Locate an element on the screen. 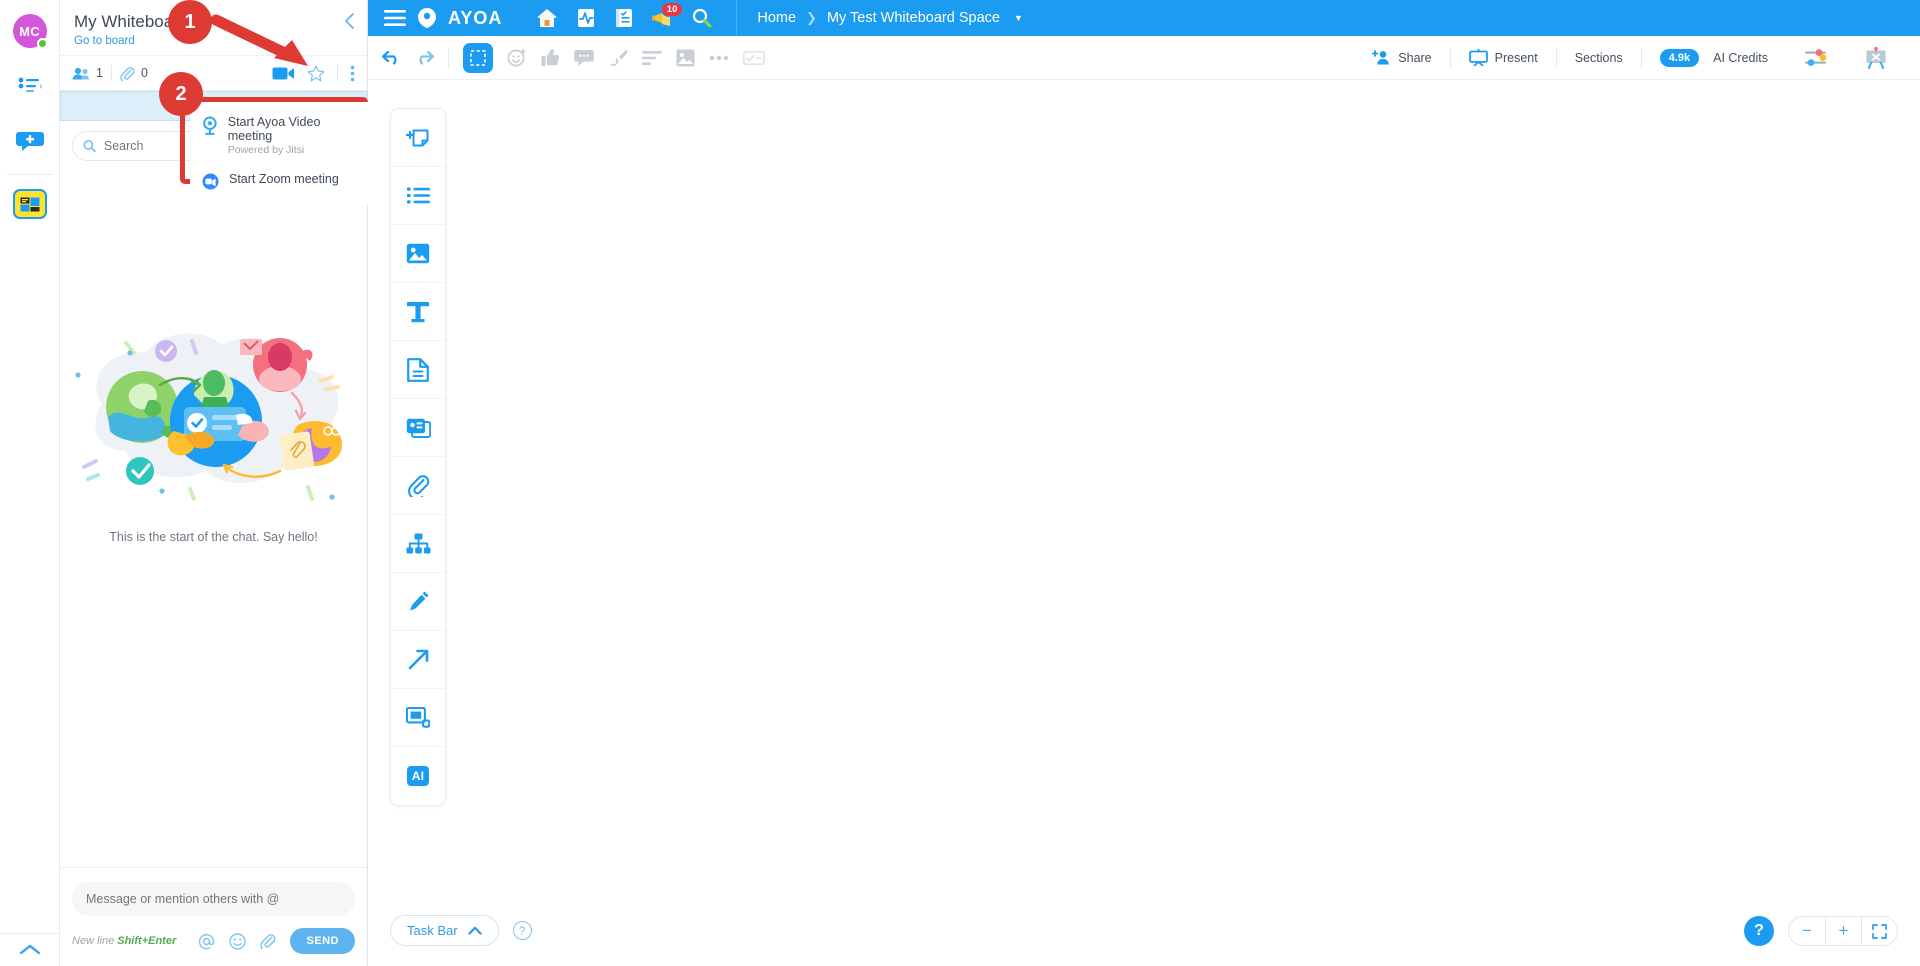 The image size is (1920, 966). menu-item-label: Start Ayoa Video meeting is located at coordinates (274, 129).